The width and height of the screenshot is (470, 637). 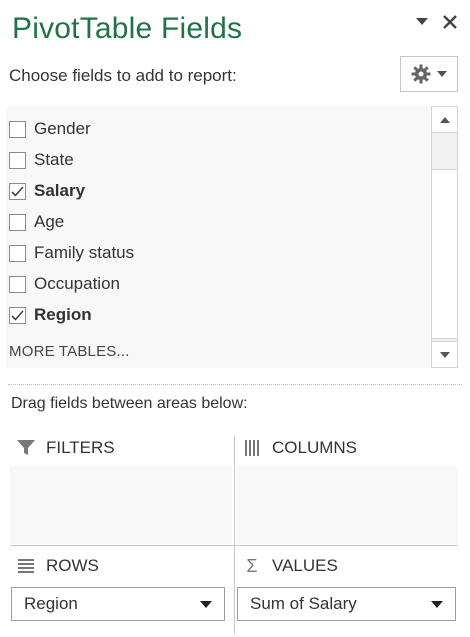 What do you see at coordinates (422, 22) in the screenshot?
I see `pane-options-dropdown-icon` at bounding box center [422, 22].